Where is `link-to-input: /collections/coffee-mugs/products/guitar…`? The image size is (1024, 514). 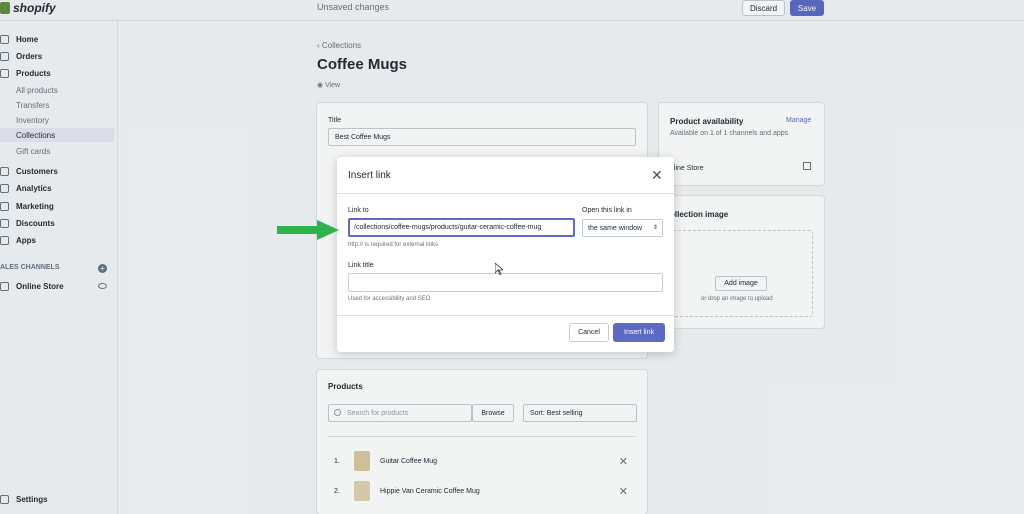
link-to-input: /collections/coffee-mugs/products/guitar… is located at coordinates (461, 227).